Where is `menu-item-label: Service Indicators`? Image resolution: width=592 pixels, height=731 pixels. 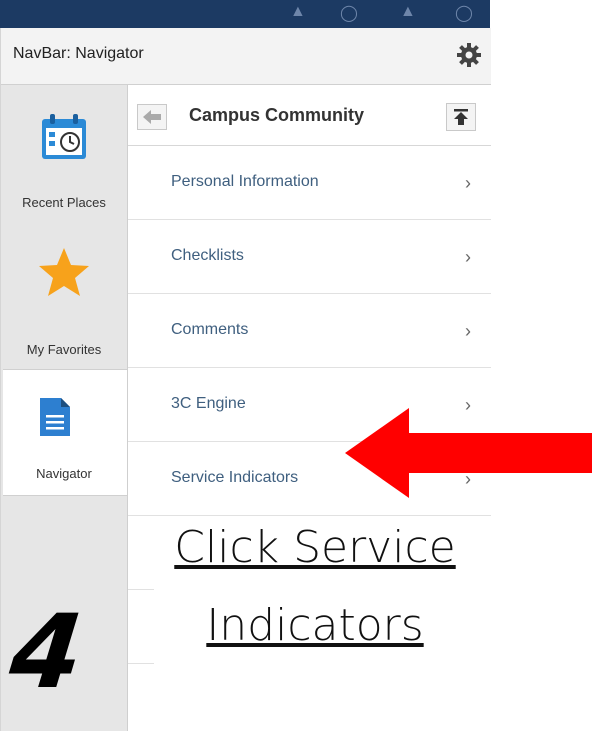
menu-item-label: Service Indicators is located at coordinates (235, 477).